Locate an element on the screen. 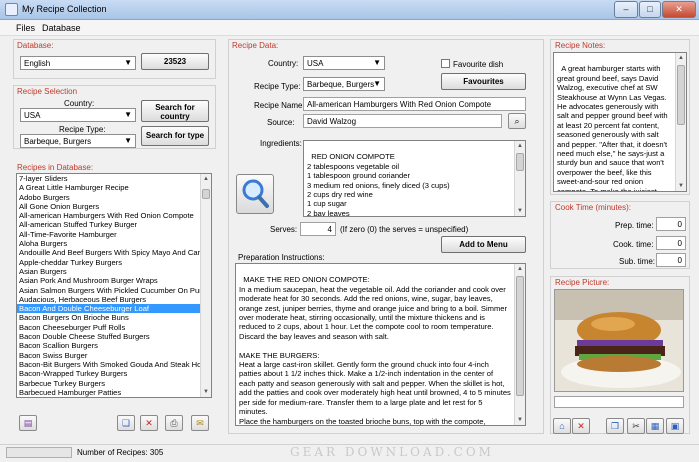  recipes-scrollbar: ▲ ▼ is located at coordinates (205, 285).